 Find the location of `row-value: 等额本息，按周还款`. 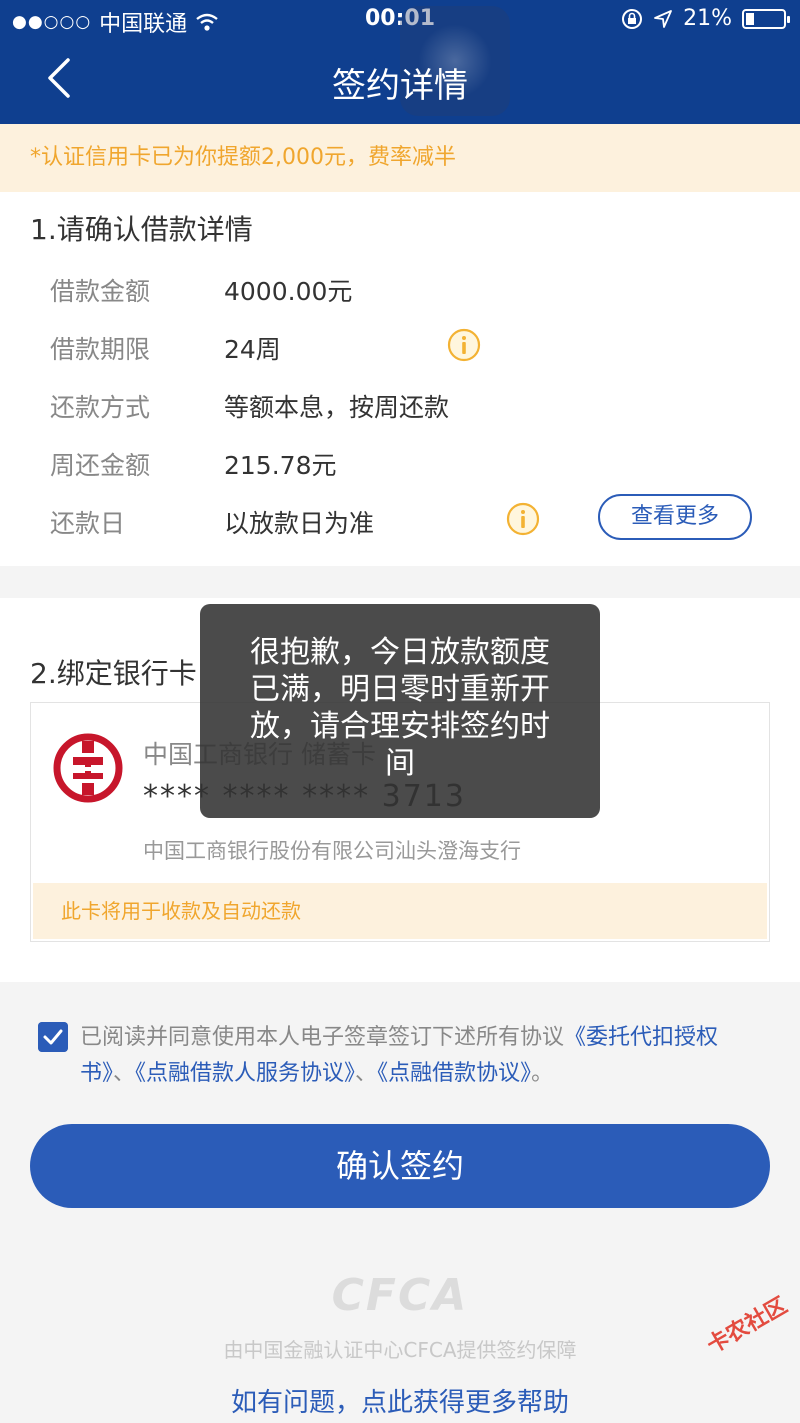

row-value: 等额本息，按周还款 is located at coordinates (337, 407).